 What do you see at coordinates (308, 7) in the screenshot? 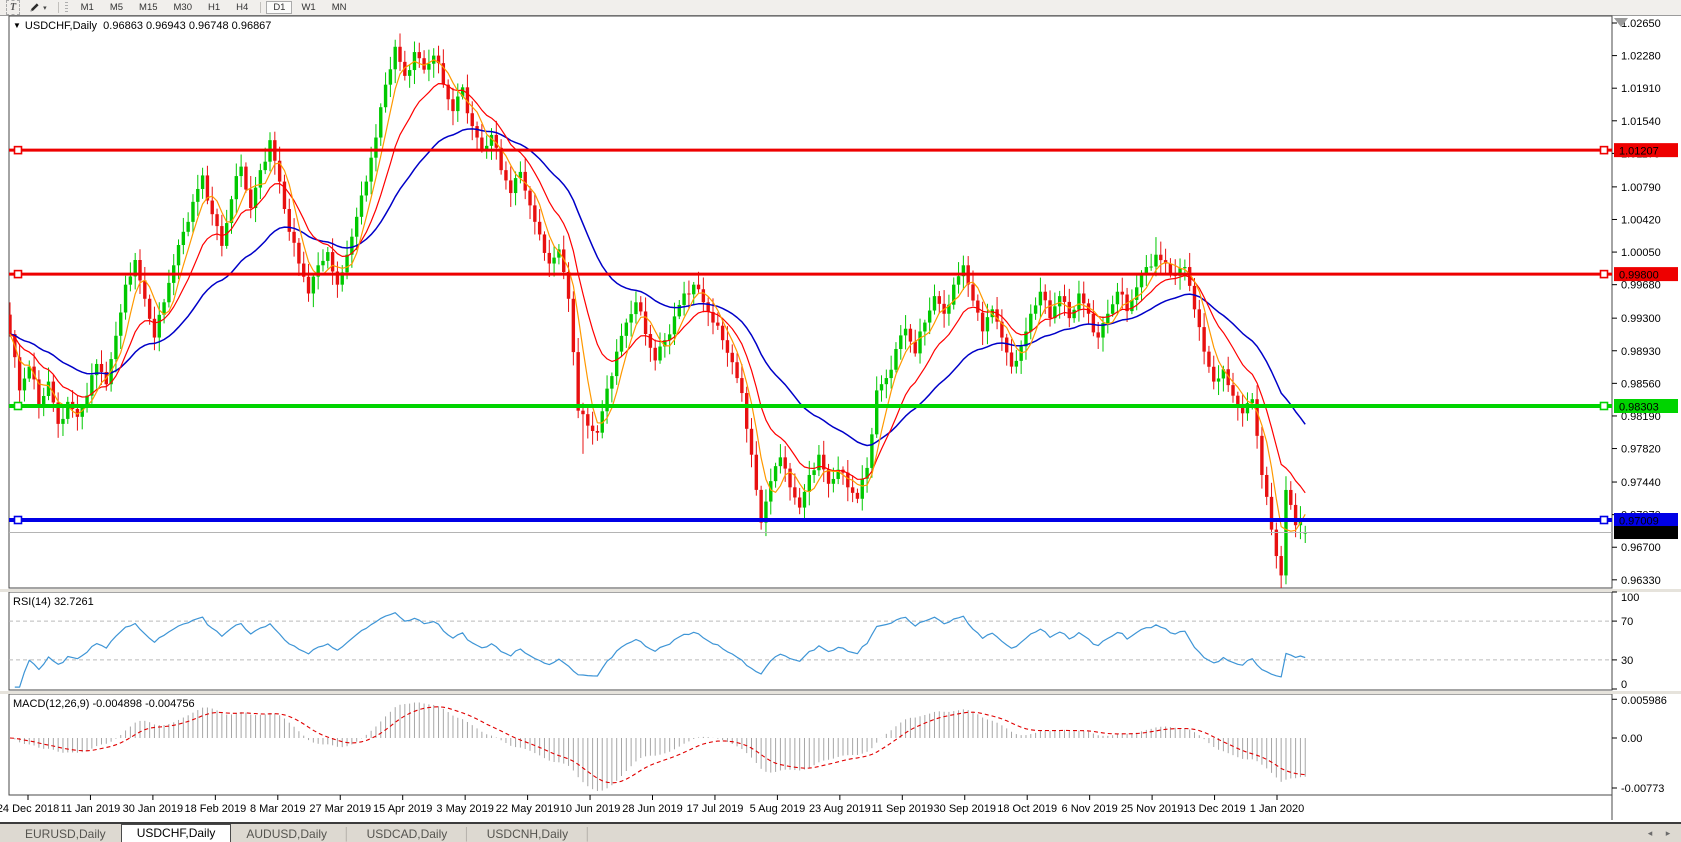
I see `timeframe-button-w1: W1` at bounding box center [308, 7].